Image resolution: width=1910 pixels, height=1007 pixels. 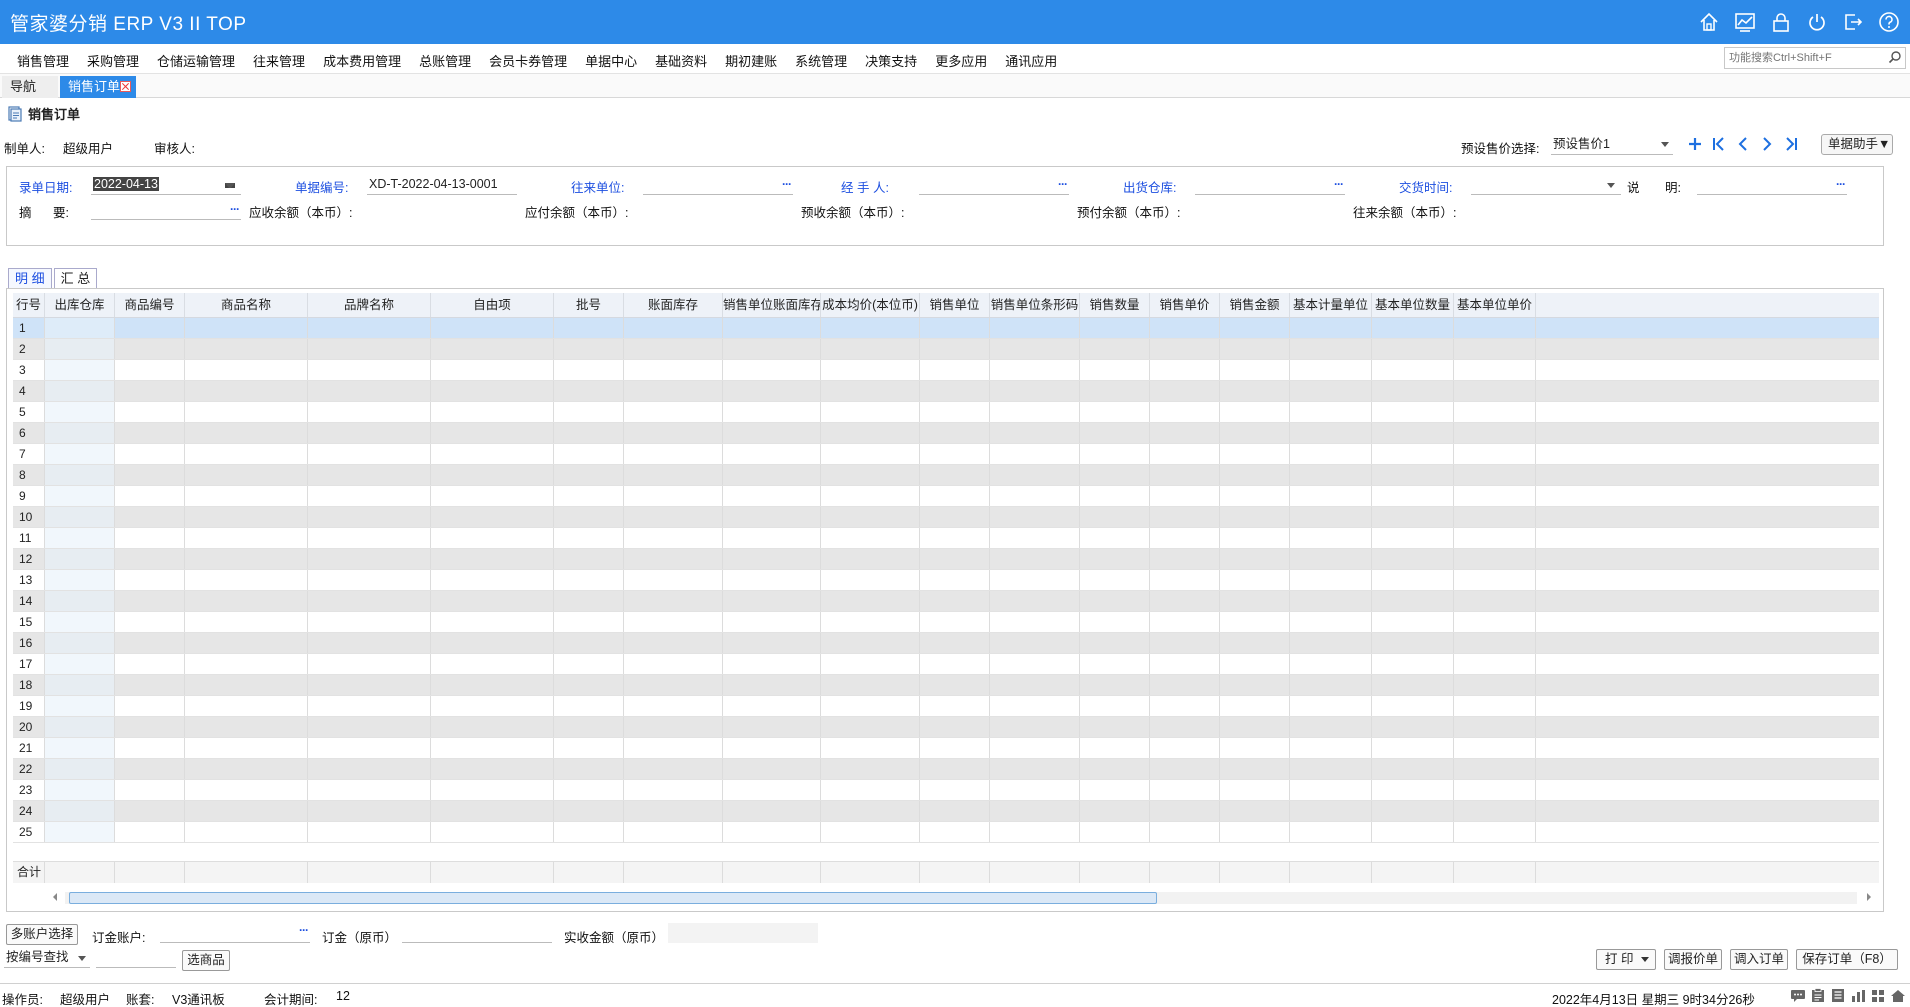 What do you see at coordinates (1772, 185) in the screenshot?
I see `note-field: ···` at bounding box center [1772, 185].